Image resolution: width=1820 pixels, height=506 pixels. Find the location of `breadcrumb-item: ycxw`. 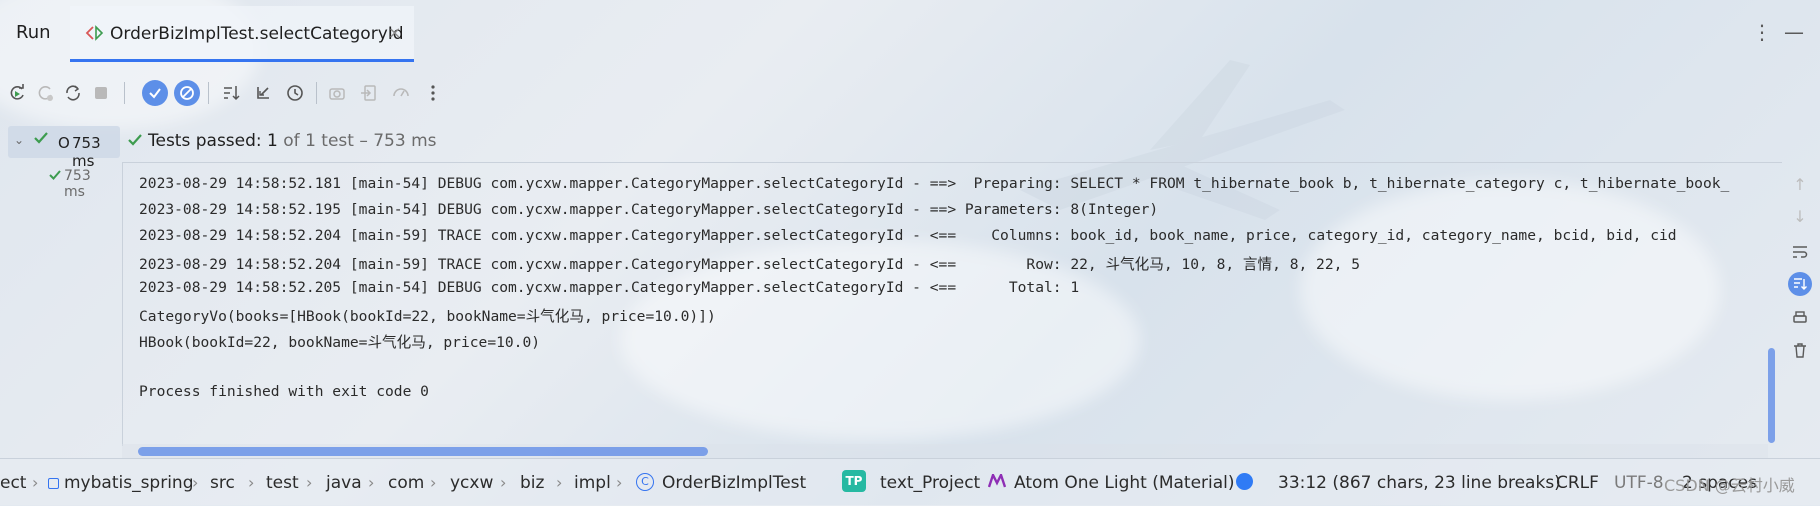

breadcrumb-item: ycxw is located at coordinates (471, 483).